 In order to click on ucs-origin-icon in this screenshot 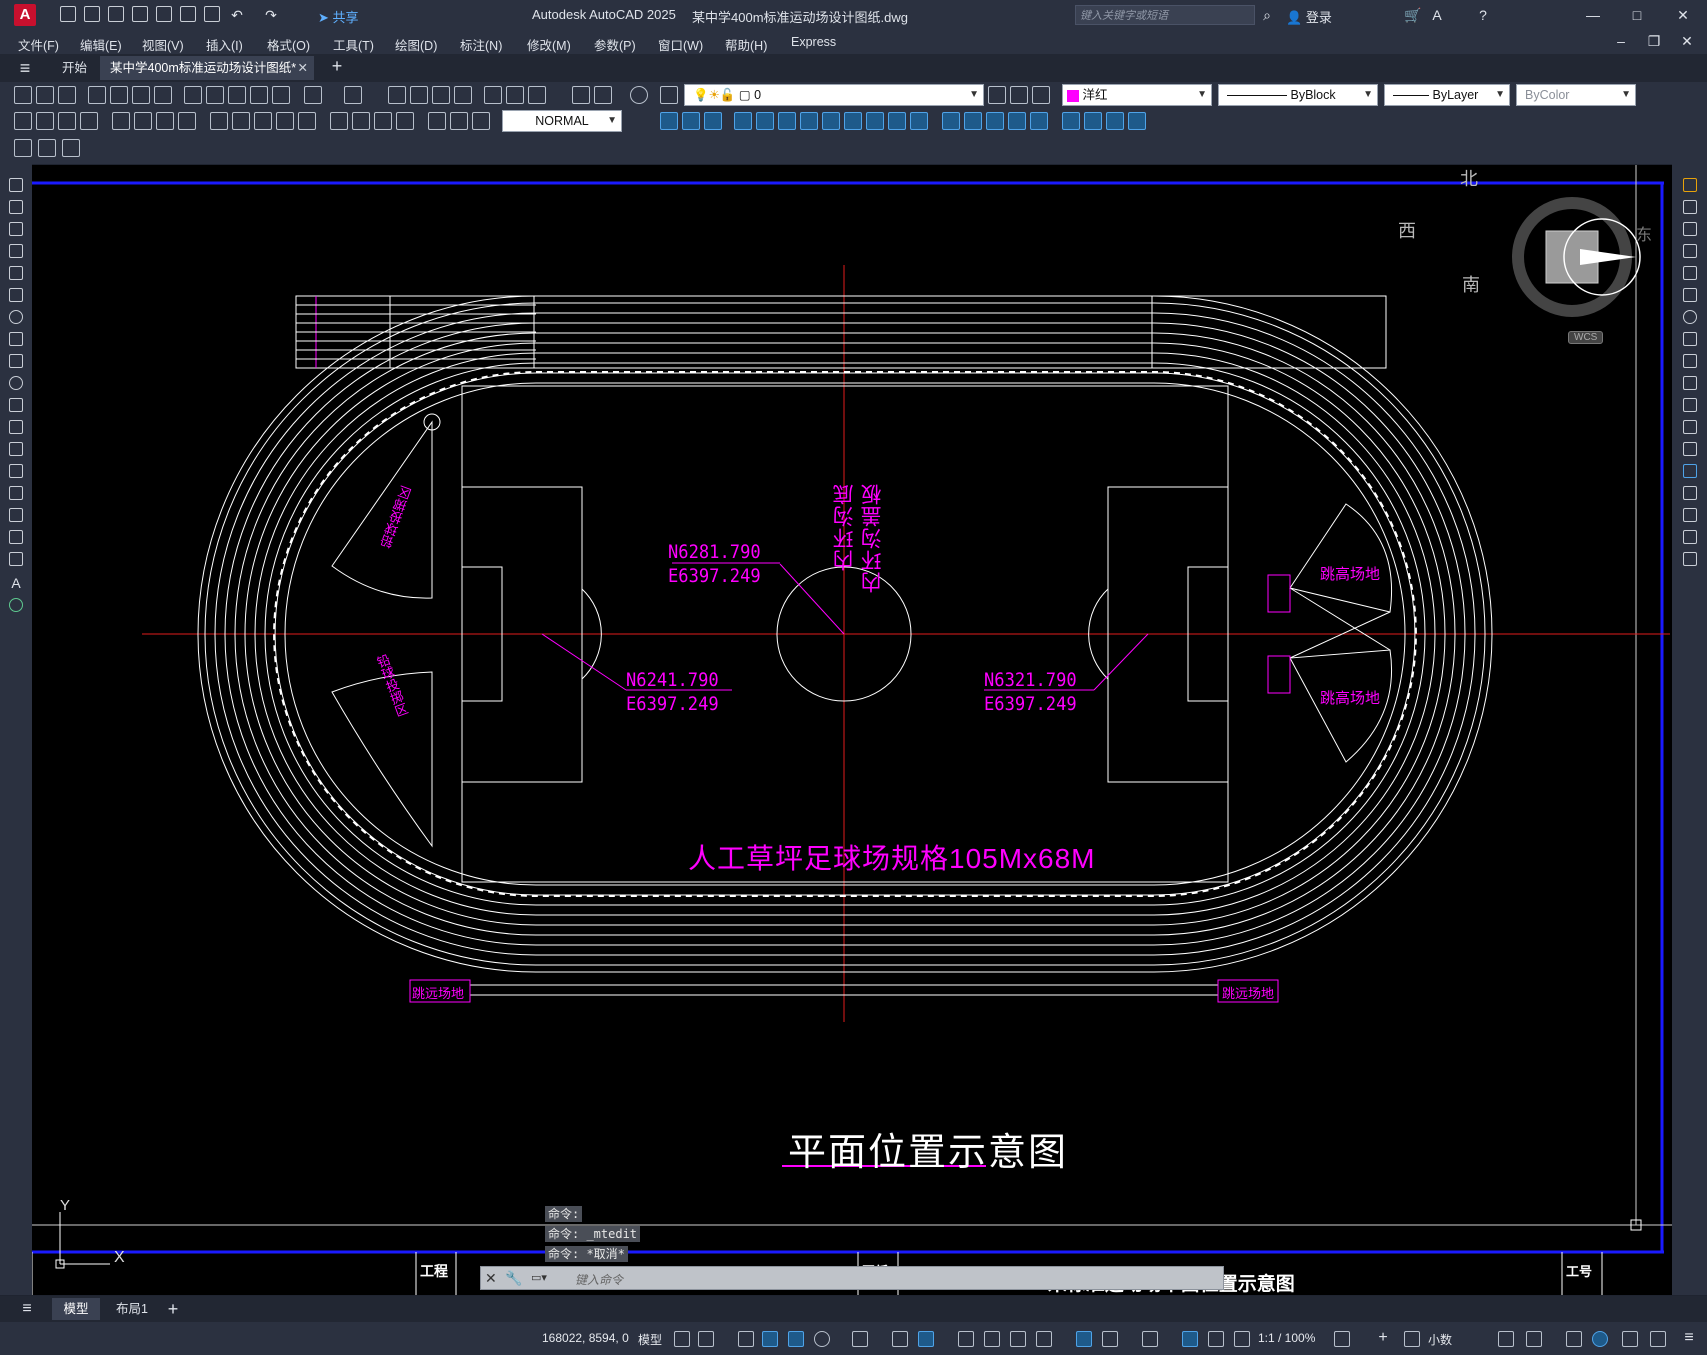, I will do `click(809, 121)`.